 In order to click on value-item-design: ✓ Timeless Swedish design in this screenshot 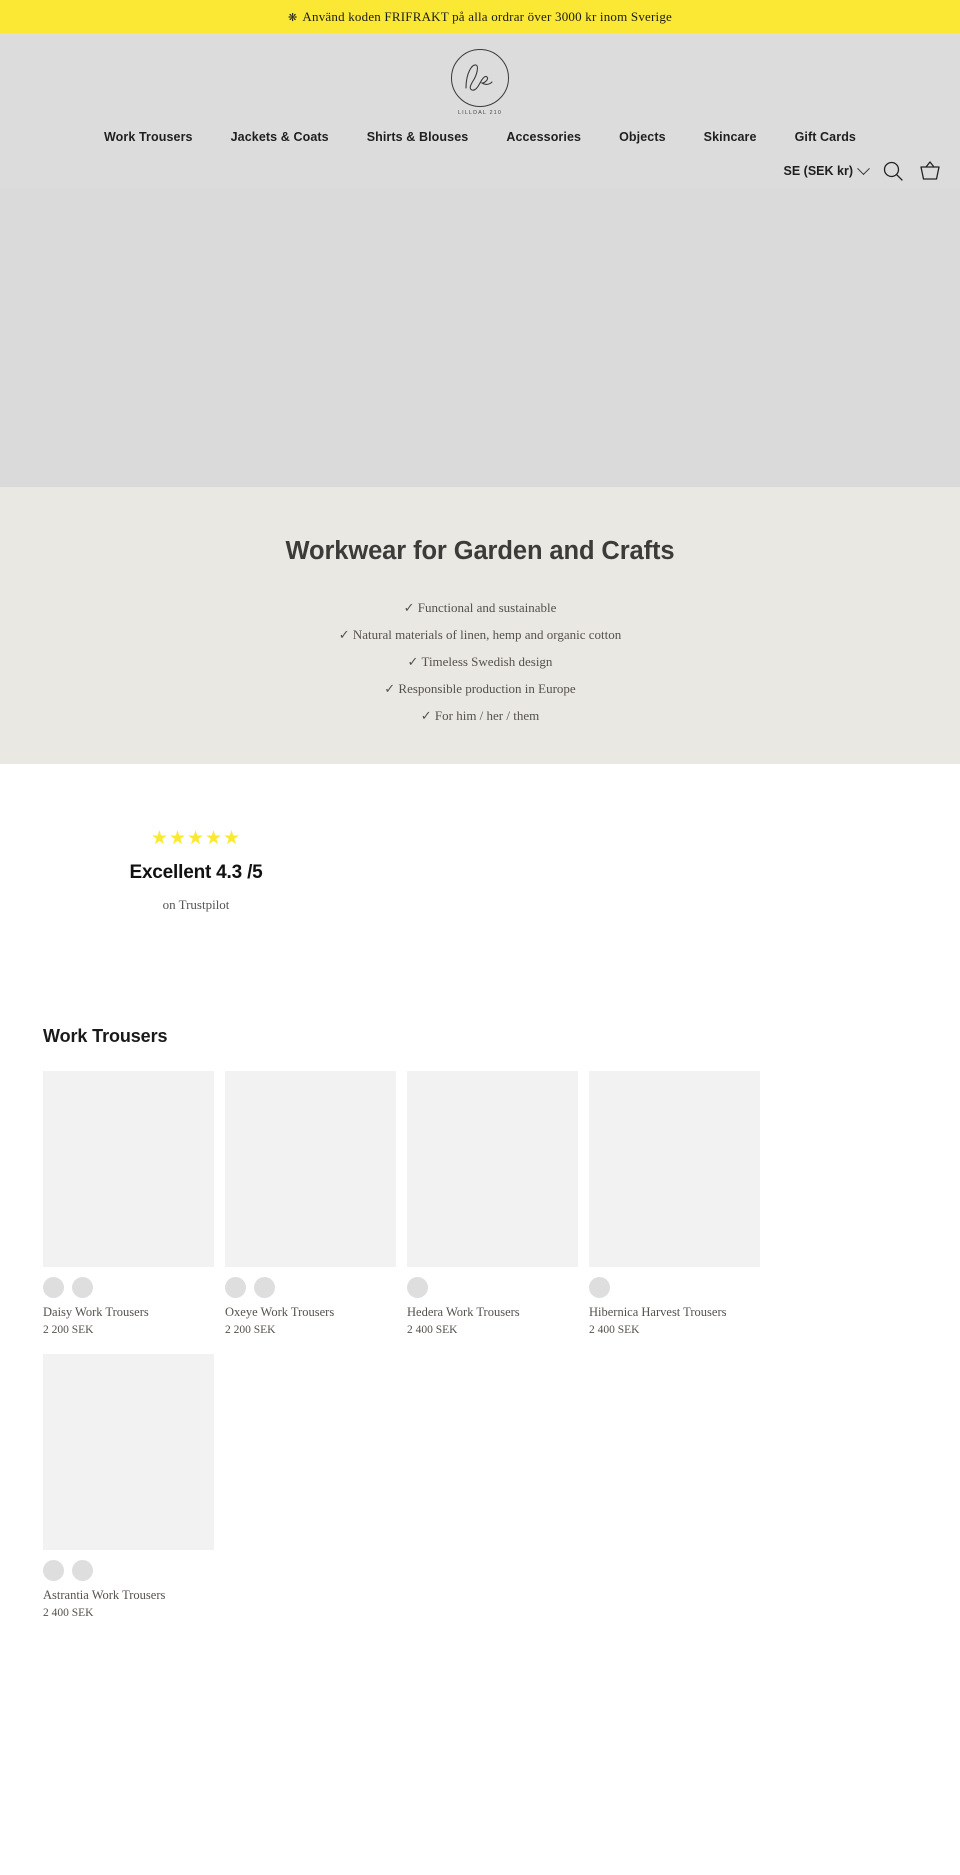, I will do `click(480, 661)`.